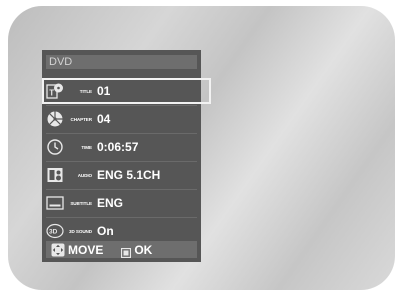  What do you see at coordinates (104, 91) in the screenshot?
I see `menu-row-value: 01` at bounding box center [104, 91].